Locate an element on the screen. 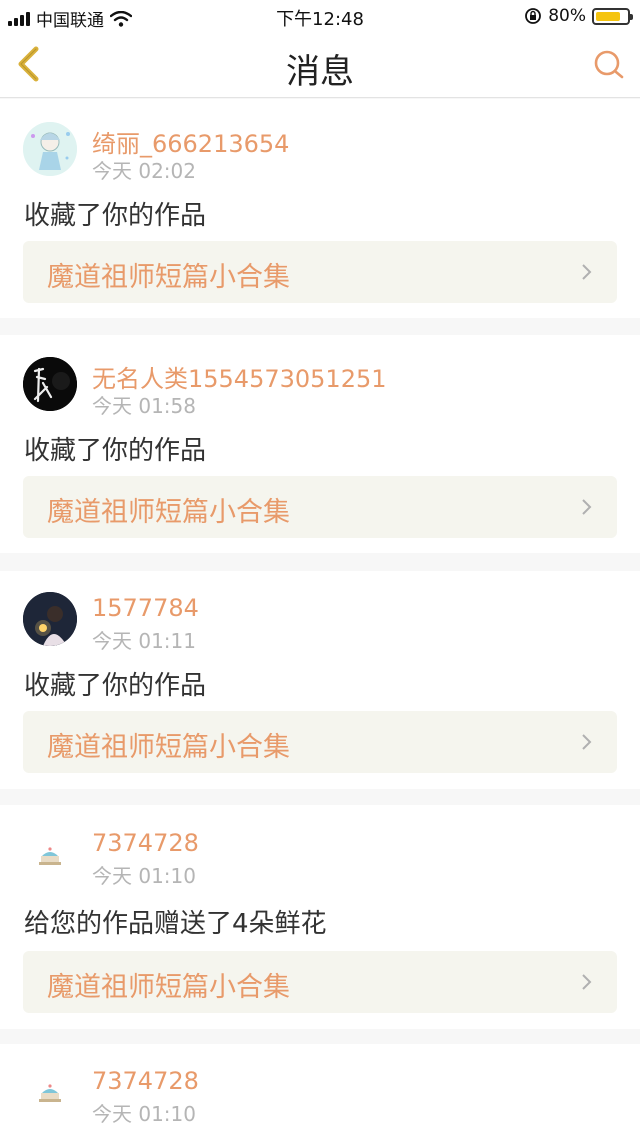 The image size is (640, 1138). dark-calligraphy-avatar-icon is located at coordinates (50, 384).